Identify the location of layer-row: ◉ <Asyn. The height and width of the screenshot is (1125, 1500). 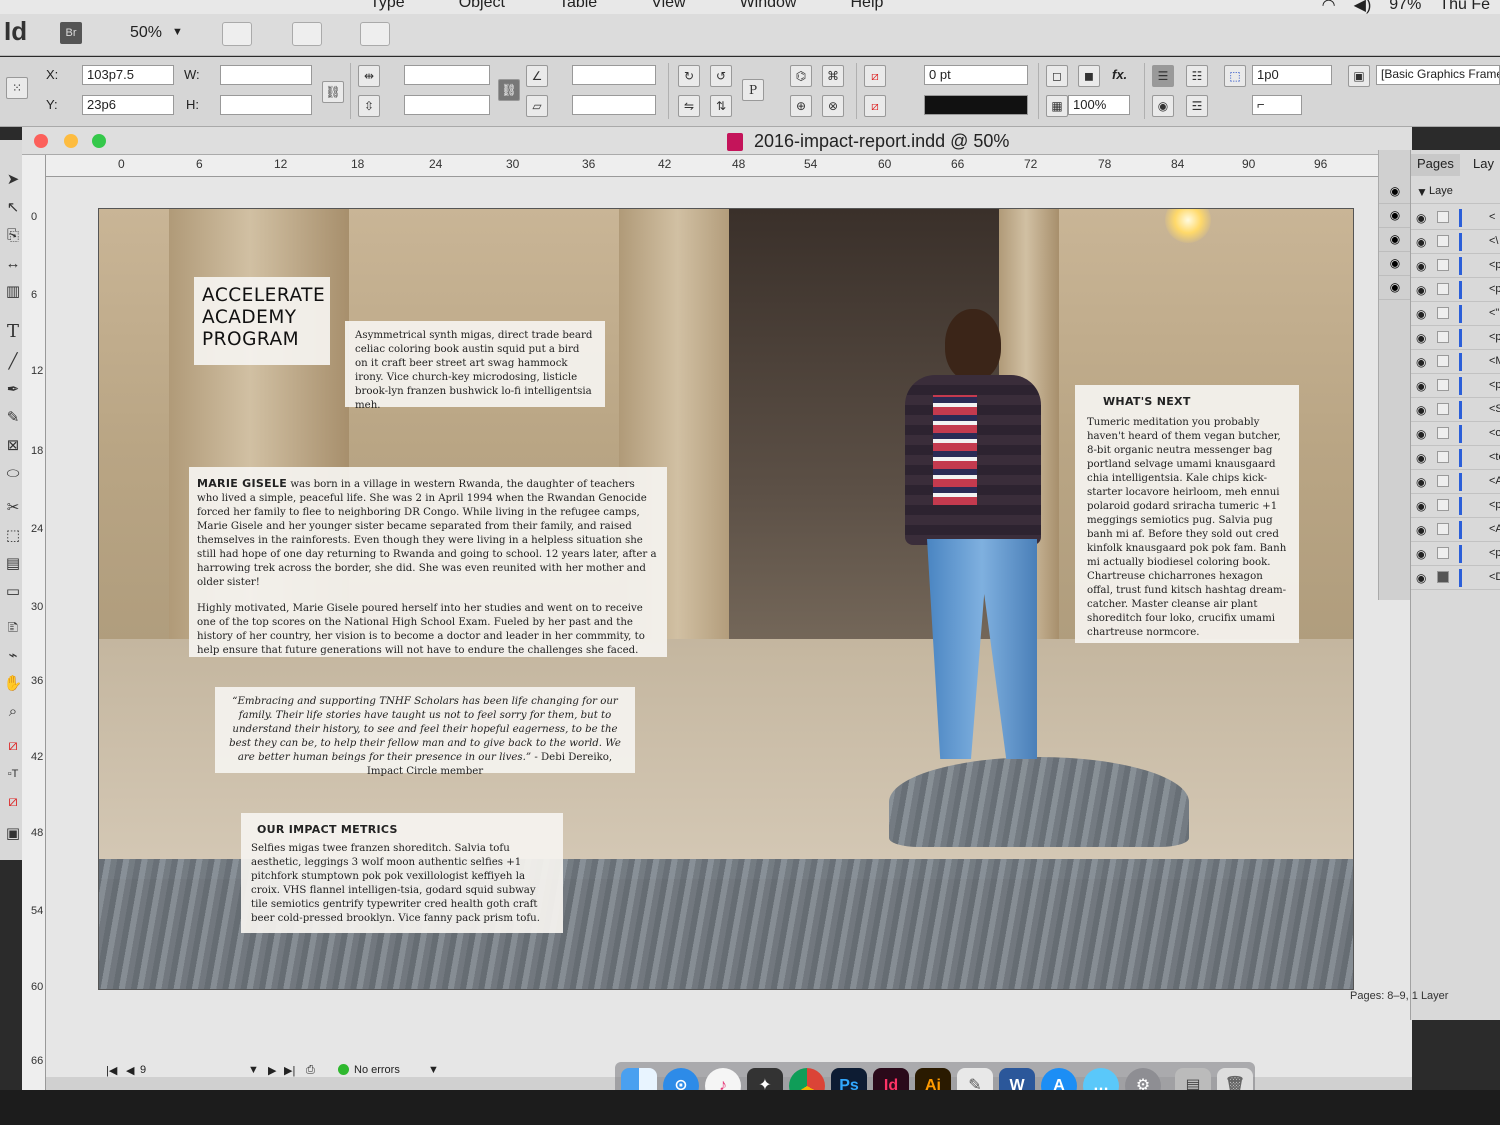
(1455, 482).